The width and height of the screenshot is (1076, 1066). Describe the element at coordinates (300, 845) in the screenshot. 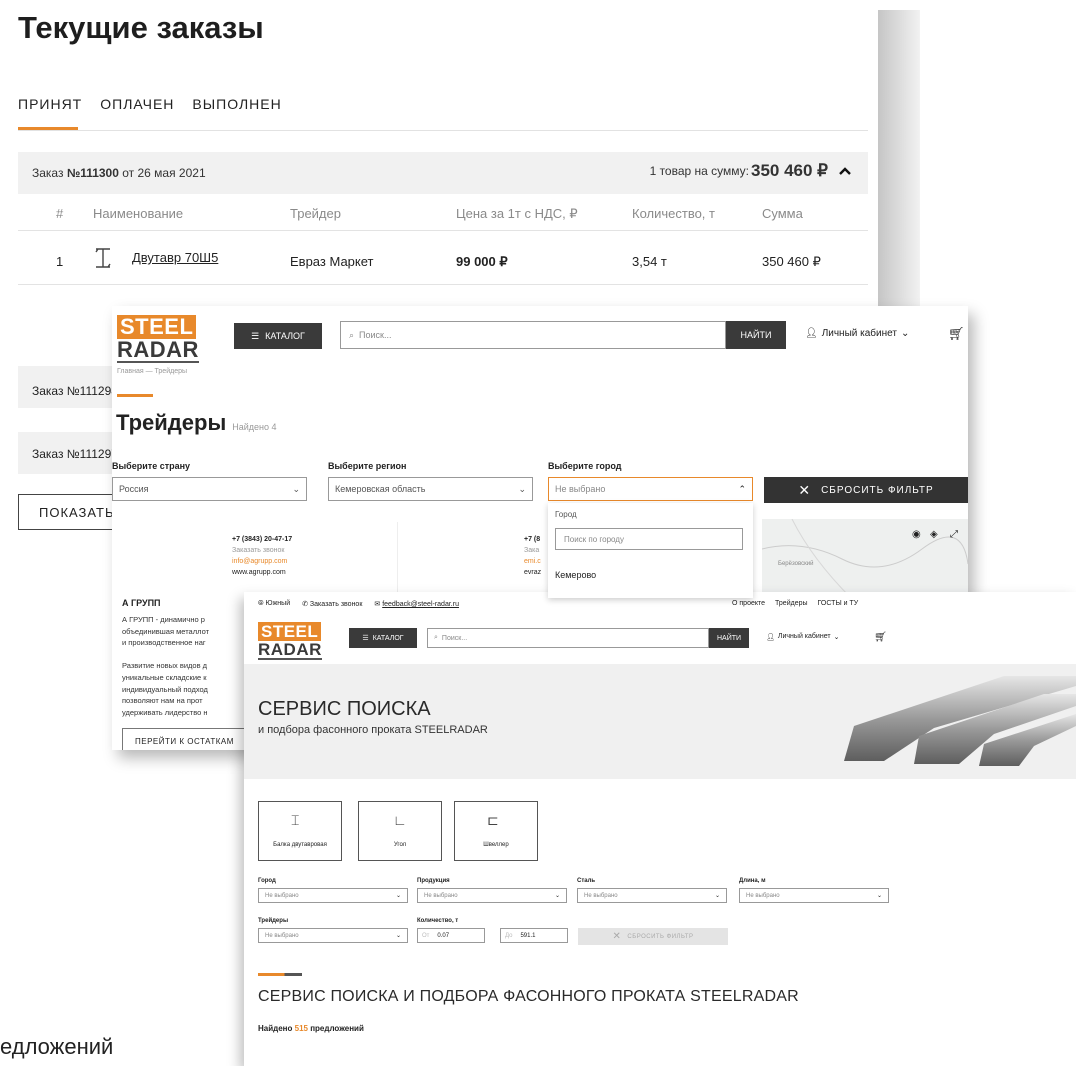

I see `category-label: Балка двутавровая` at that location.